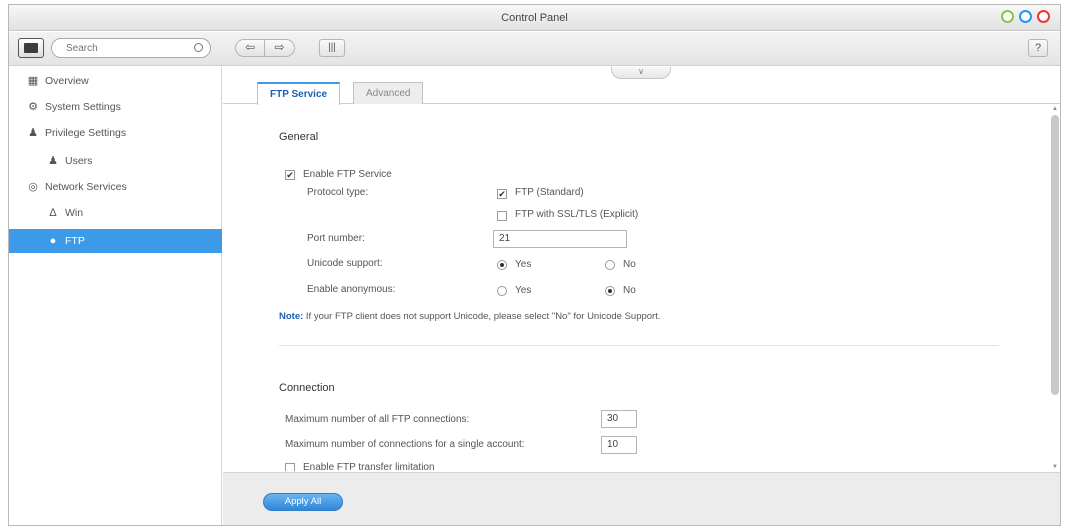 This screenshot has height=531, width=1065. I want to click on sidebar-item-label: FTP, so click(75, 241).